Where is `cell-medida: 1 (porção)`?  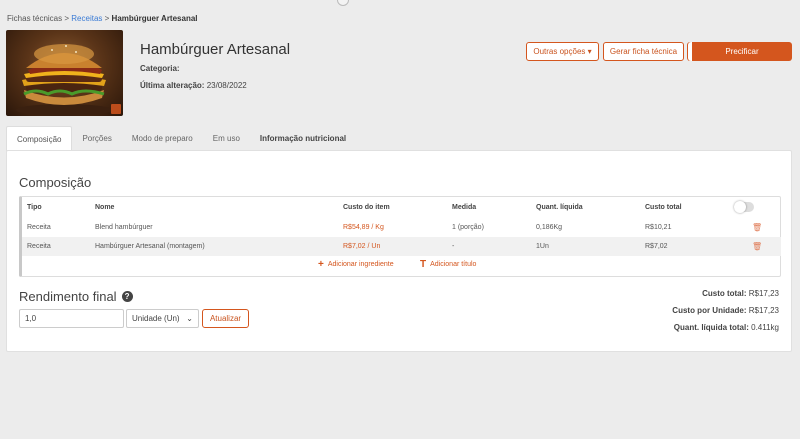
cell-medida: 1 (porção) is located at coordinates (468, 227).